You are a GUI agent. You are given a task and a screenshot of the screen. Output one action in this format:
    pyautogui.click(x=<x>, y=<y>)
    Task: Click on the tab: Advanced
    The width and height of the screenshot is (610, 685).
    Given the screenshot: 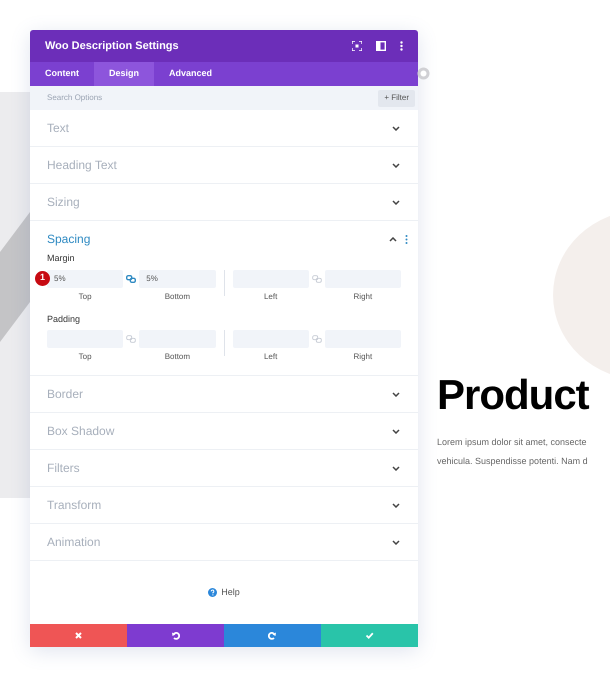 What is the action you would take?
    pyautogui.click(x=191, y=74)
    